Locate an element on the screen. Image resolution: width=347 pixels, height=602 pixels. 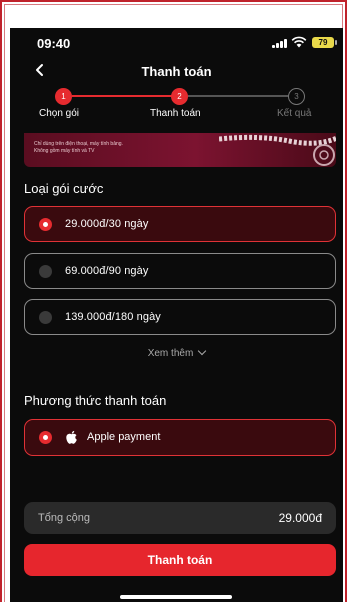
payment-method-label: Apple payment is located at coordinates (124, 437).